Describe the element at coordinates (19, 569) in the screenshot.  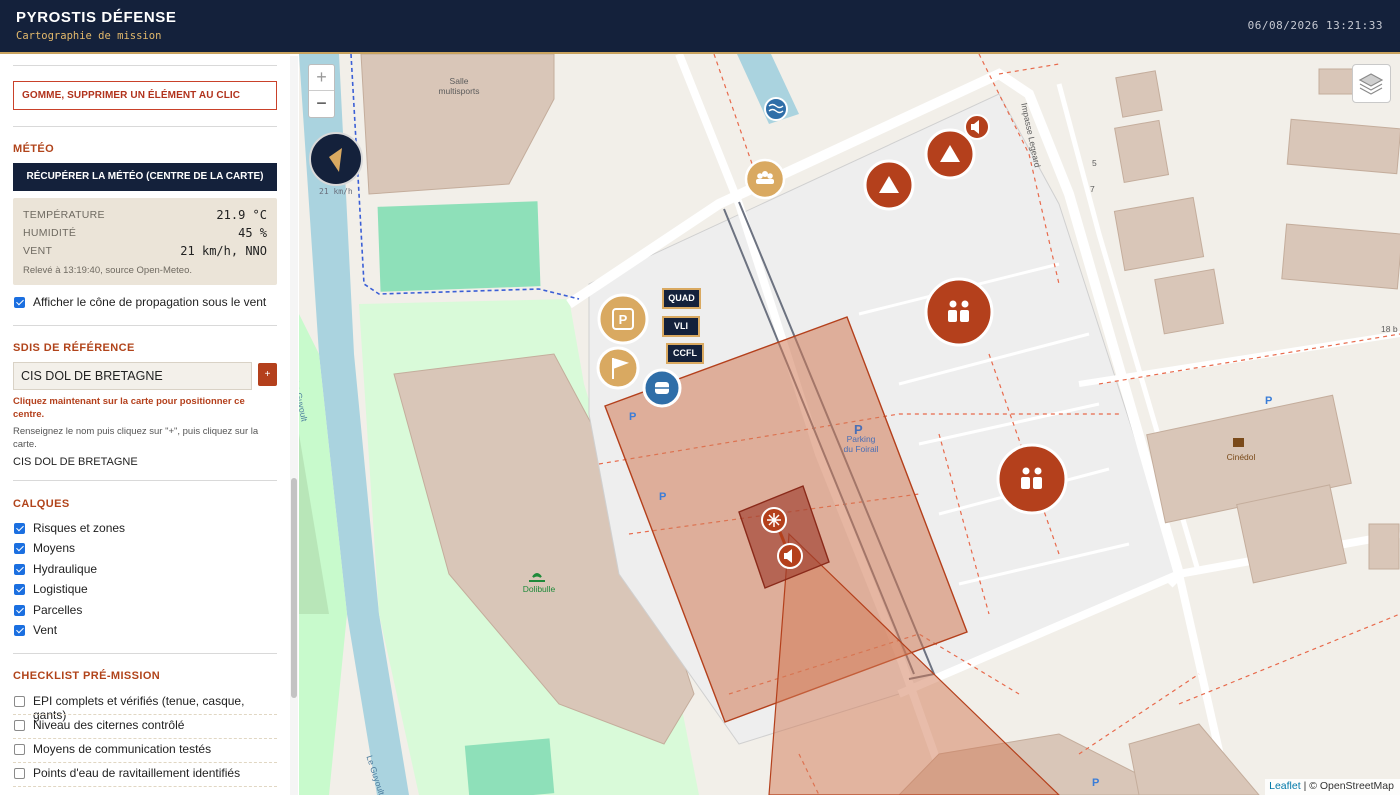
I see `layer-hydraulic-checkbox` at that location.